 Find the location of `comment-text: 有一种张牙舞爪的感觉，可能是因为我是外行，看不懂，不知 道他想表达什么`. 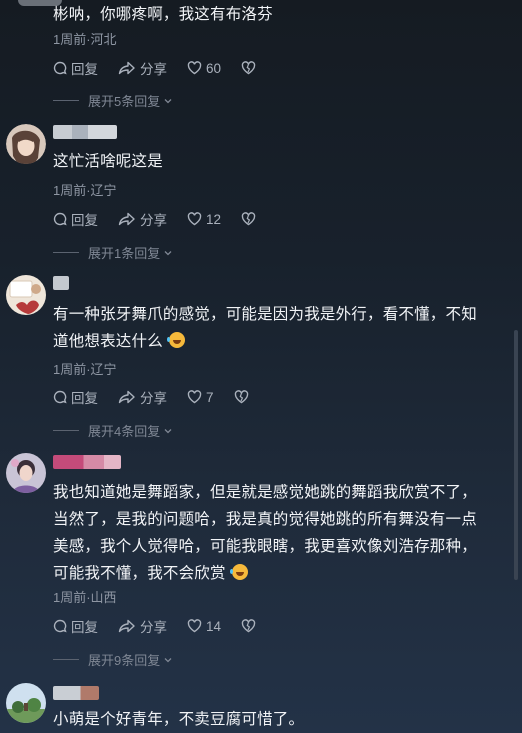

comment-text: 有一种张牙舞爪的感觉，可能是因为我是外行，看不懂，不知 道他想表达什么 is located at coordinates (278, 328).